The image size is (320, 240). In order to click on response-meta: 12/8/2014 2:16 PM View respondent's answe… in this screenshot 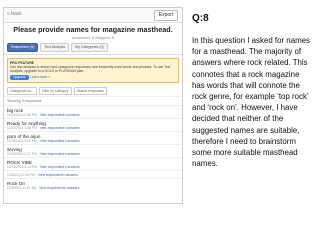, I will do `click(93, 175)`.